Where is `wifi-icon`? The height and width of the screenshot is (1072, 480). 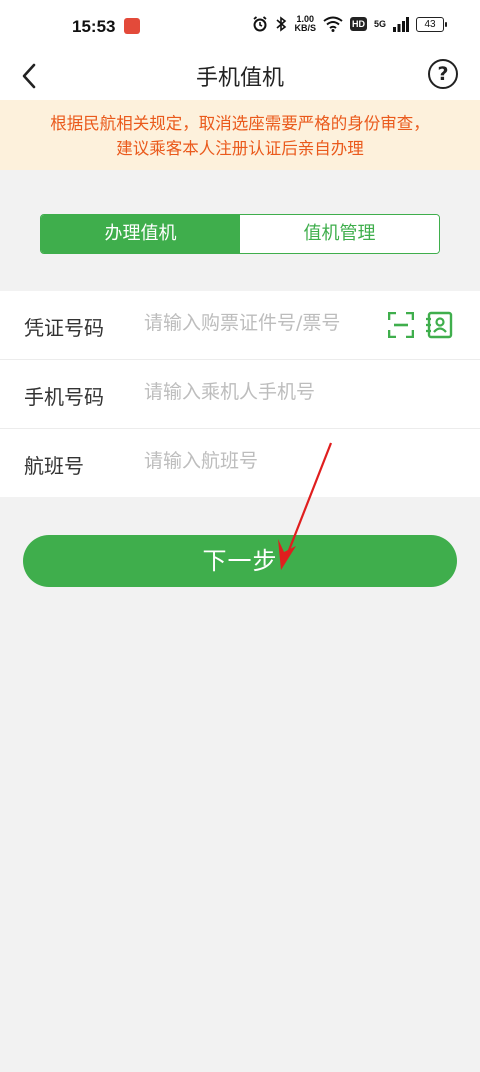 wifi-icon is located at coordinates (333, 24).